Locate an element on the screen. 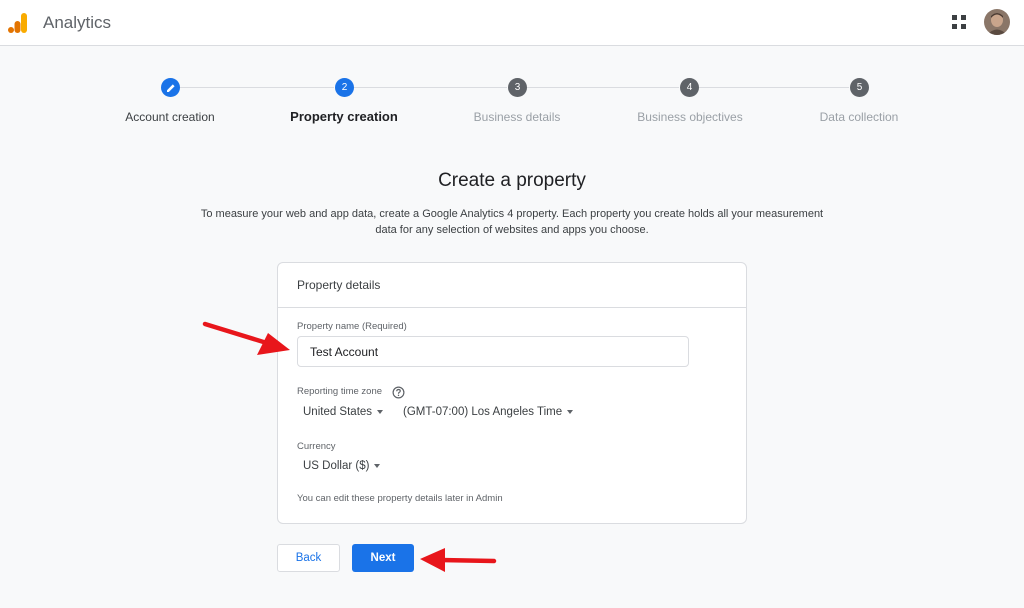  step-label-property-creation: Property creation is located at coordinates (344, 116).